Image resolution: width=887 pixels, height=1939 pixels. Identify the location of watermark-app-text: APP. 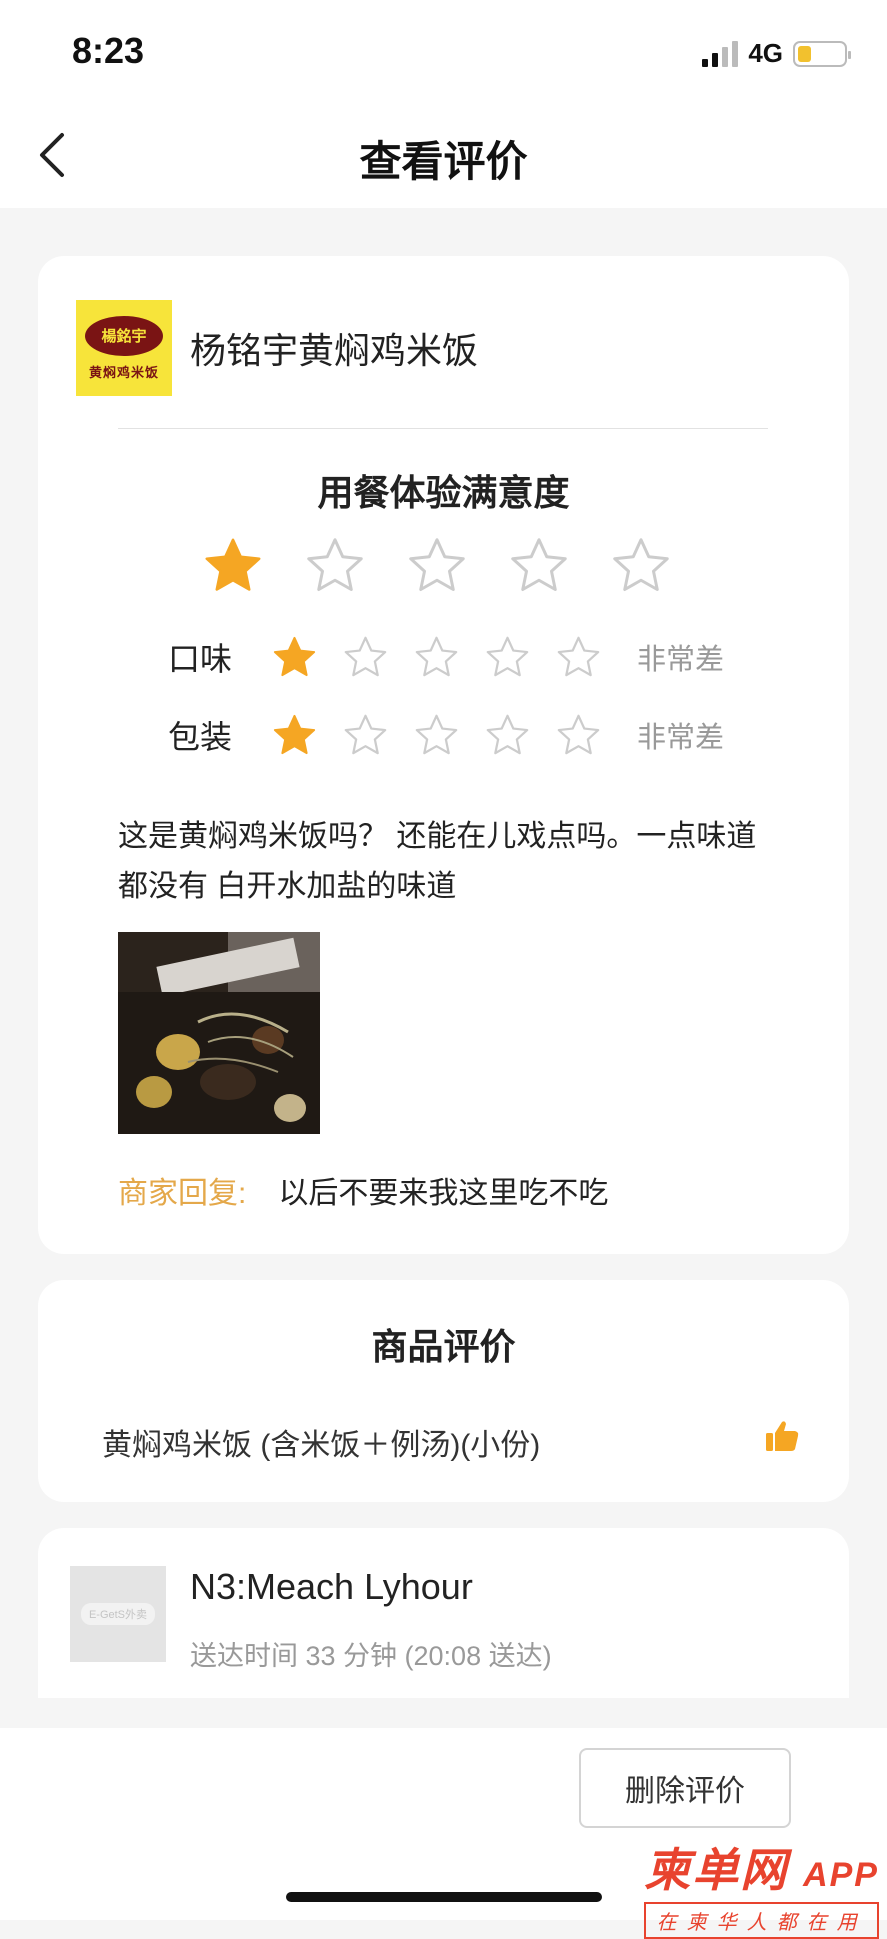
(841, 1875).